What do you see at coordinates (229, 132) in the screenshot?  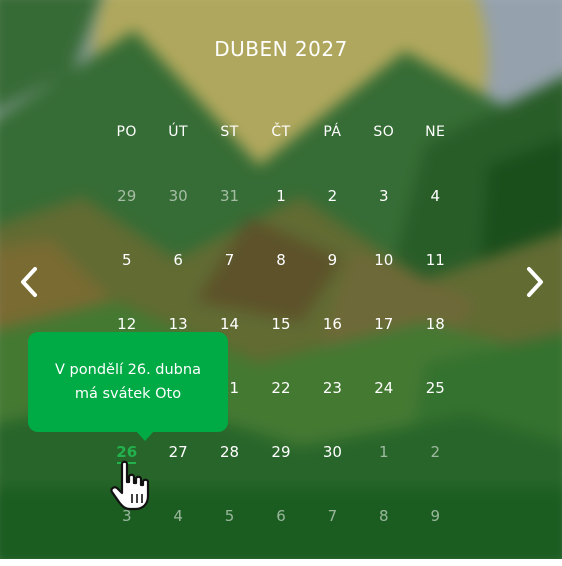 I see `weekday-label: ST` at bounding box center [229, 132].